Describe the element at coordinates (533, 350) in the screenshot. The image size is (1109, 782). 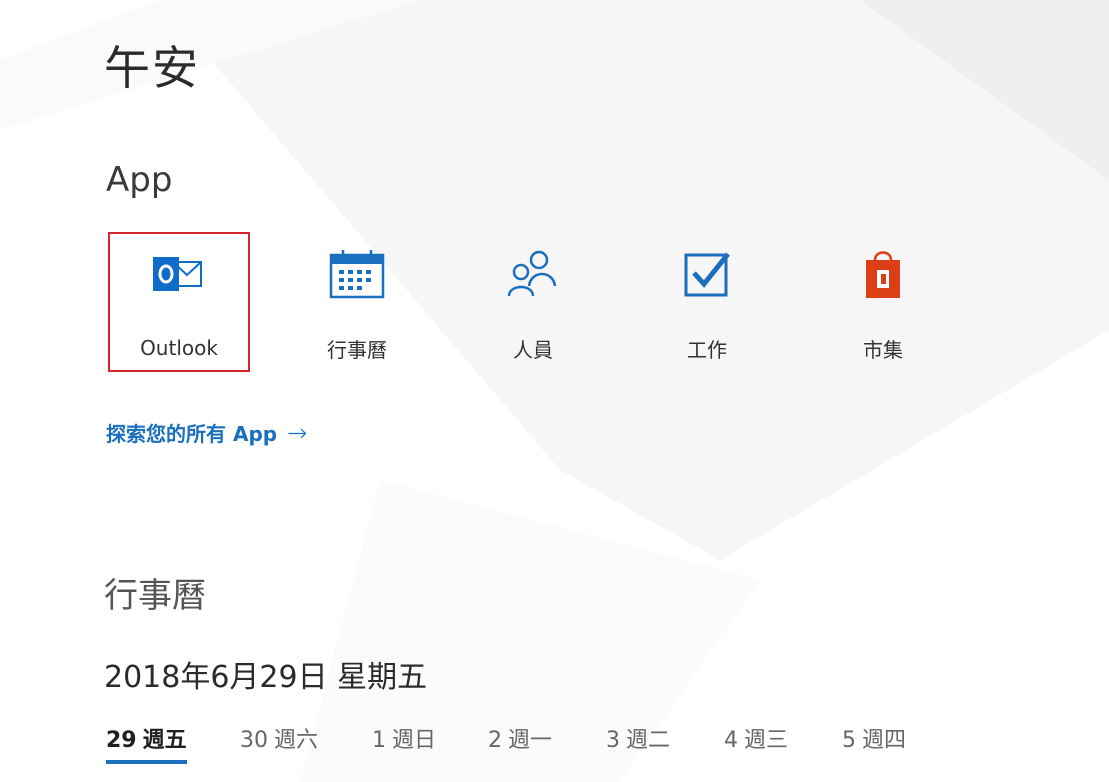
I see `app-label-people: 人員` at that location.